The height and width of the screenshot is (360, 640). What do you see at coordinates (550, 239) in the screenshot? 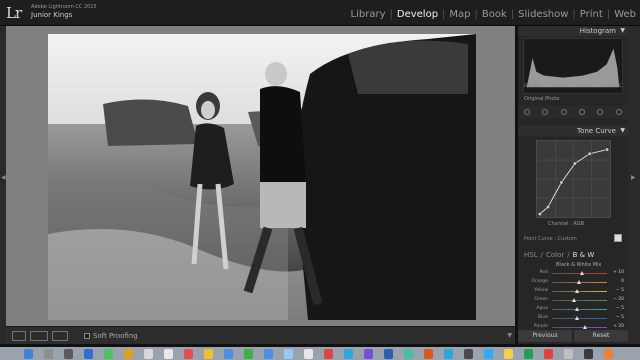
I see `point-curve-selector: Point Curve : Custom` at bounding box center [550, 239].